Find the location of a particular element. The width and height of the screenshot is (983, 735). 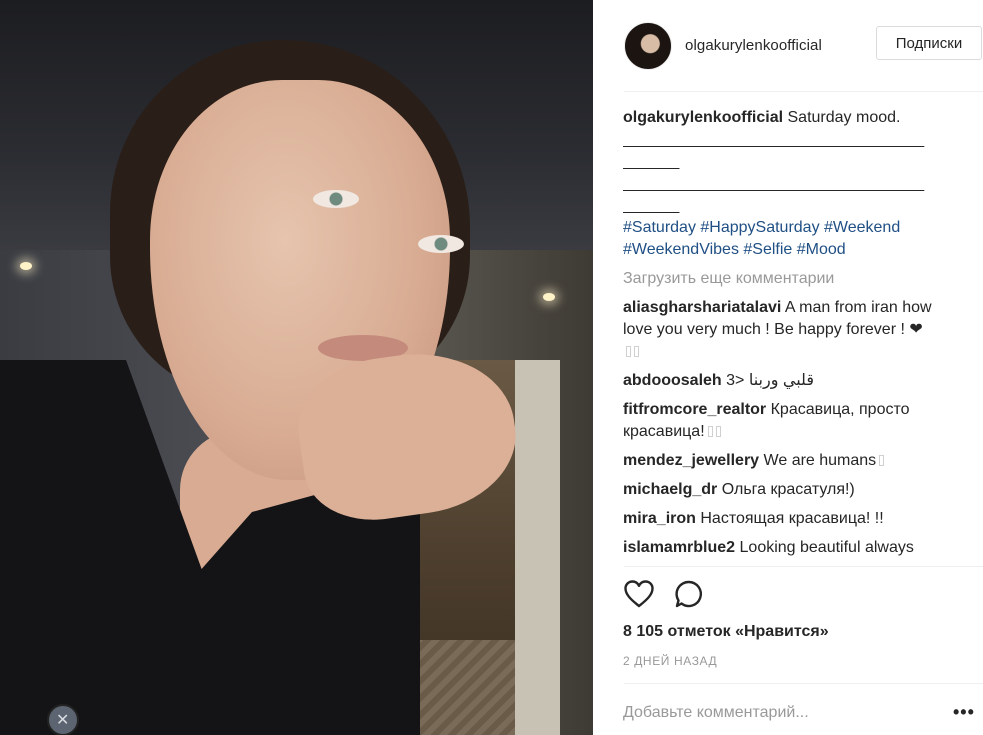

avatar is located at coordinates (648, 45).